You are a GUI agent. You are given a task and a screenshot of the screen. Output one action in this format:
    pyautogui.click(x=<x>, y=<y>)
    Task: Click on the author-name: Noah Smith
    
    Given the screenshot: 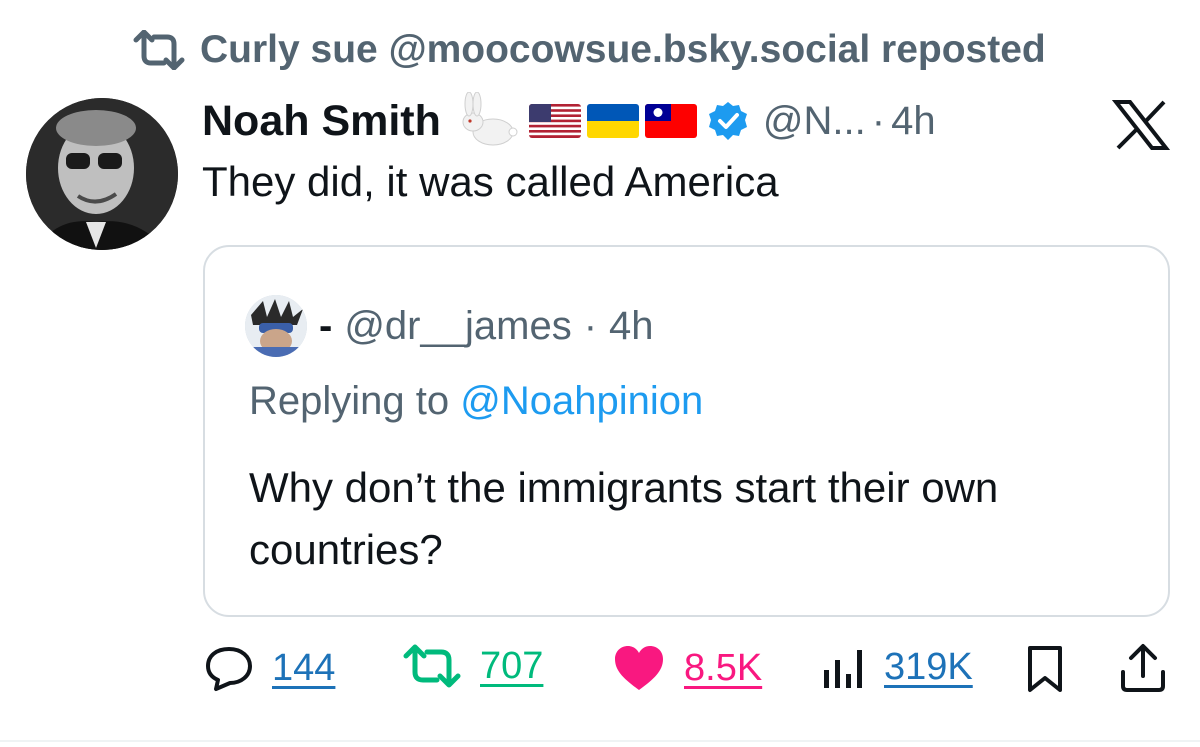 What is the action you would take?
    pyautogui.click(x=321, y=121)
    